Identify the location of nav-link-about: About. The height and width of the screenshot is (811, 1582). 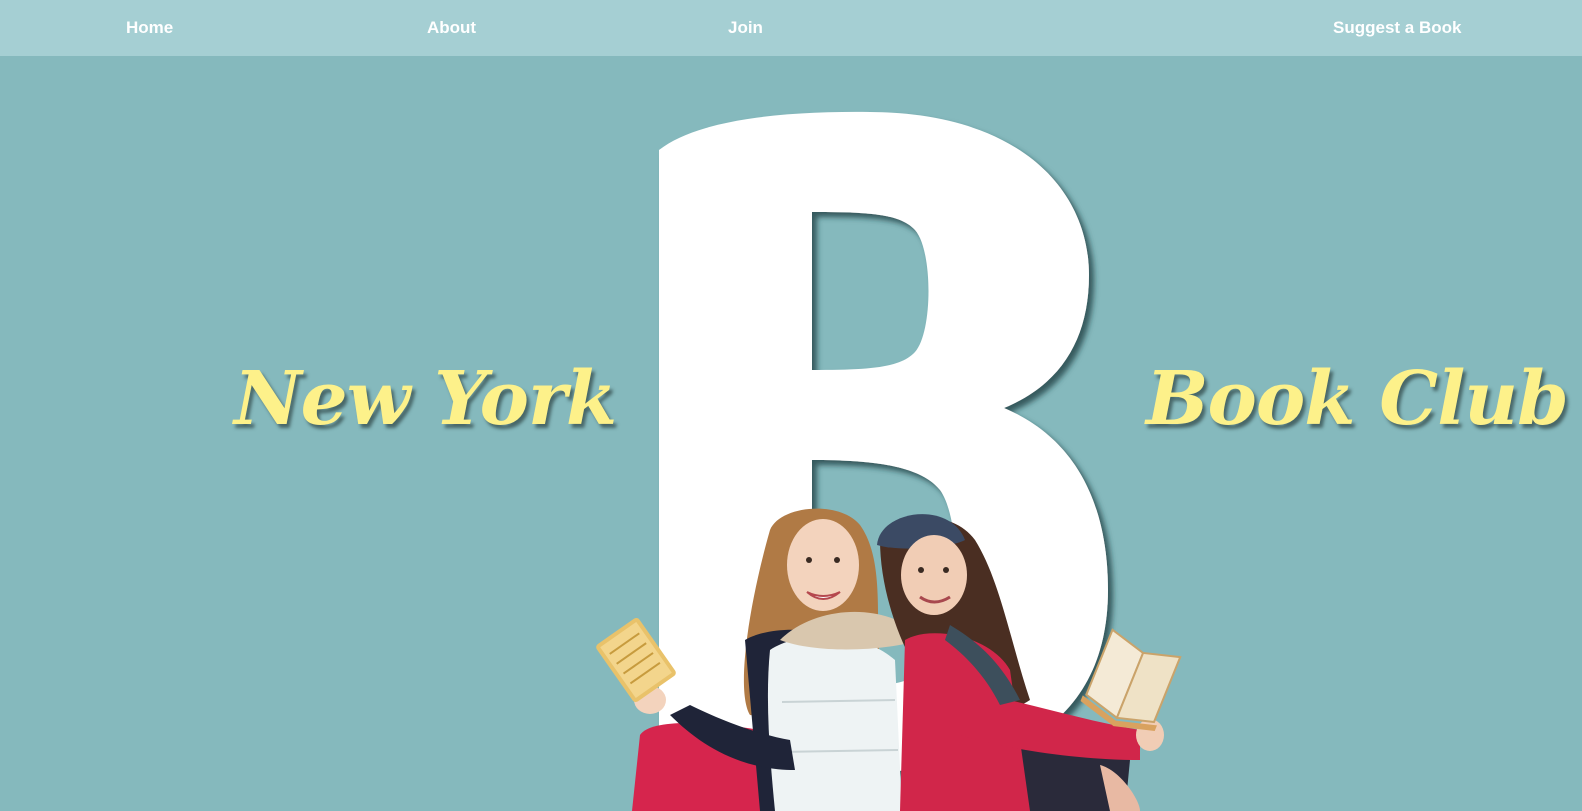
(451, 28).